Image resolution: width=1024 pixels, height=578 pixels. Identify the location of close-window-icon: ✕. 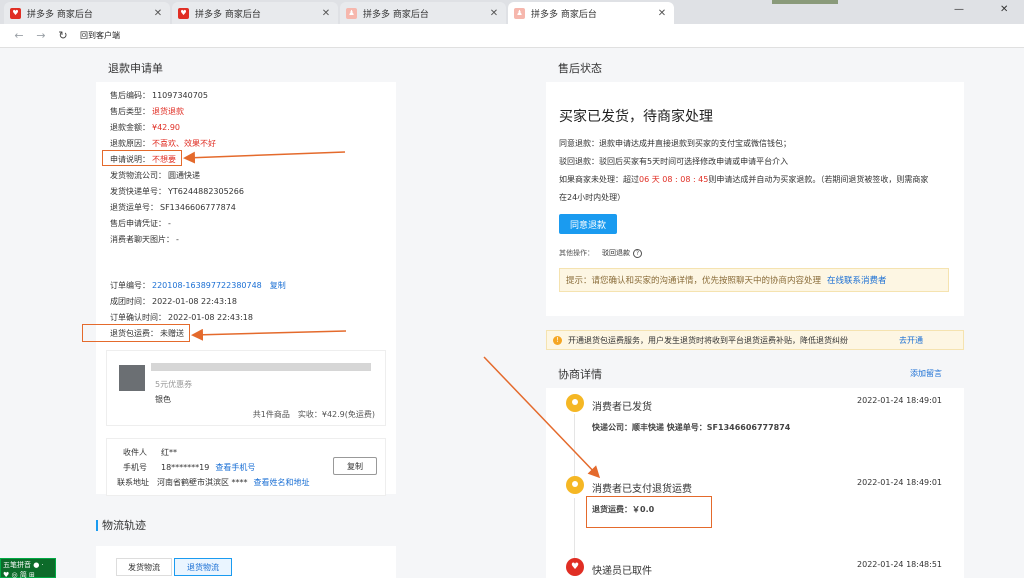
(1004, 9).